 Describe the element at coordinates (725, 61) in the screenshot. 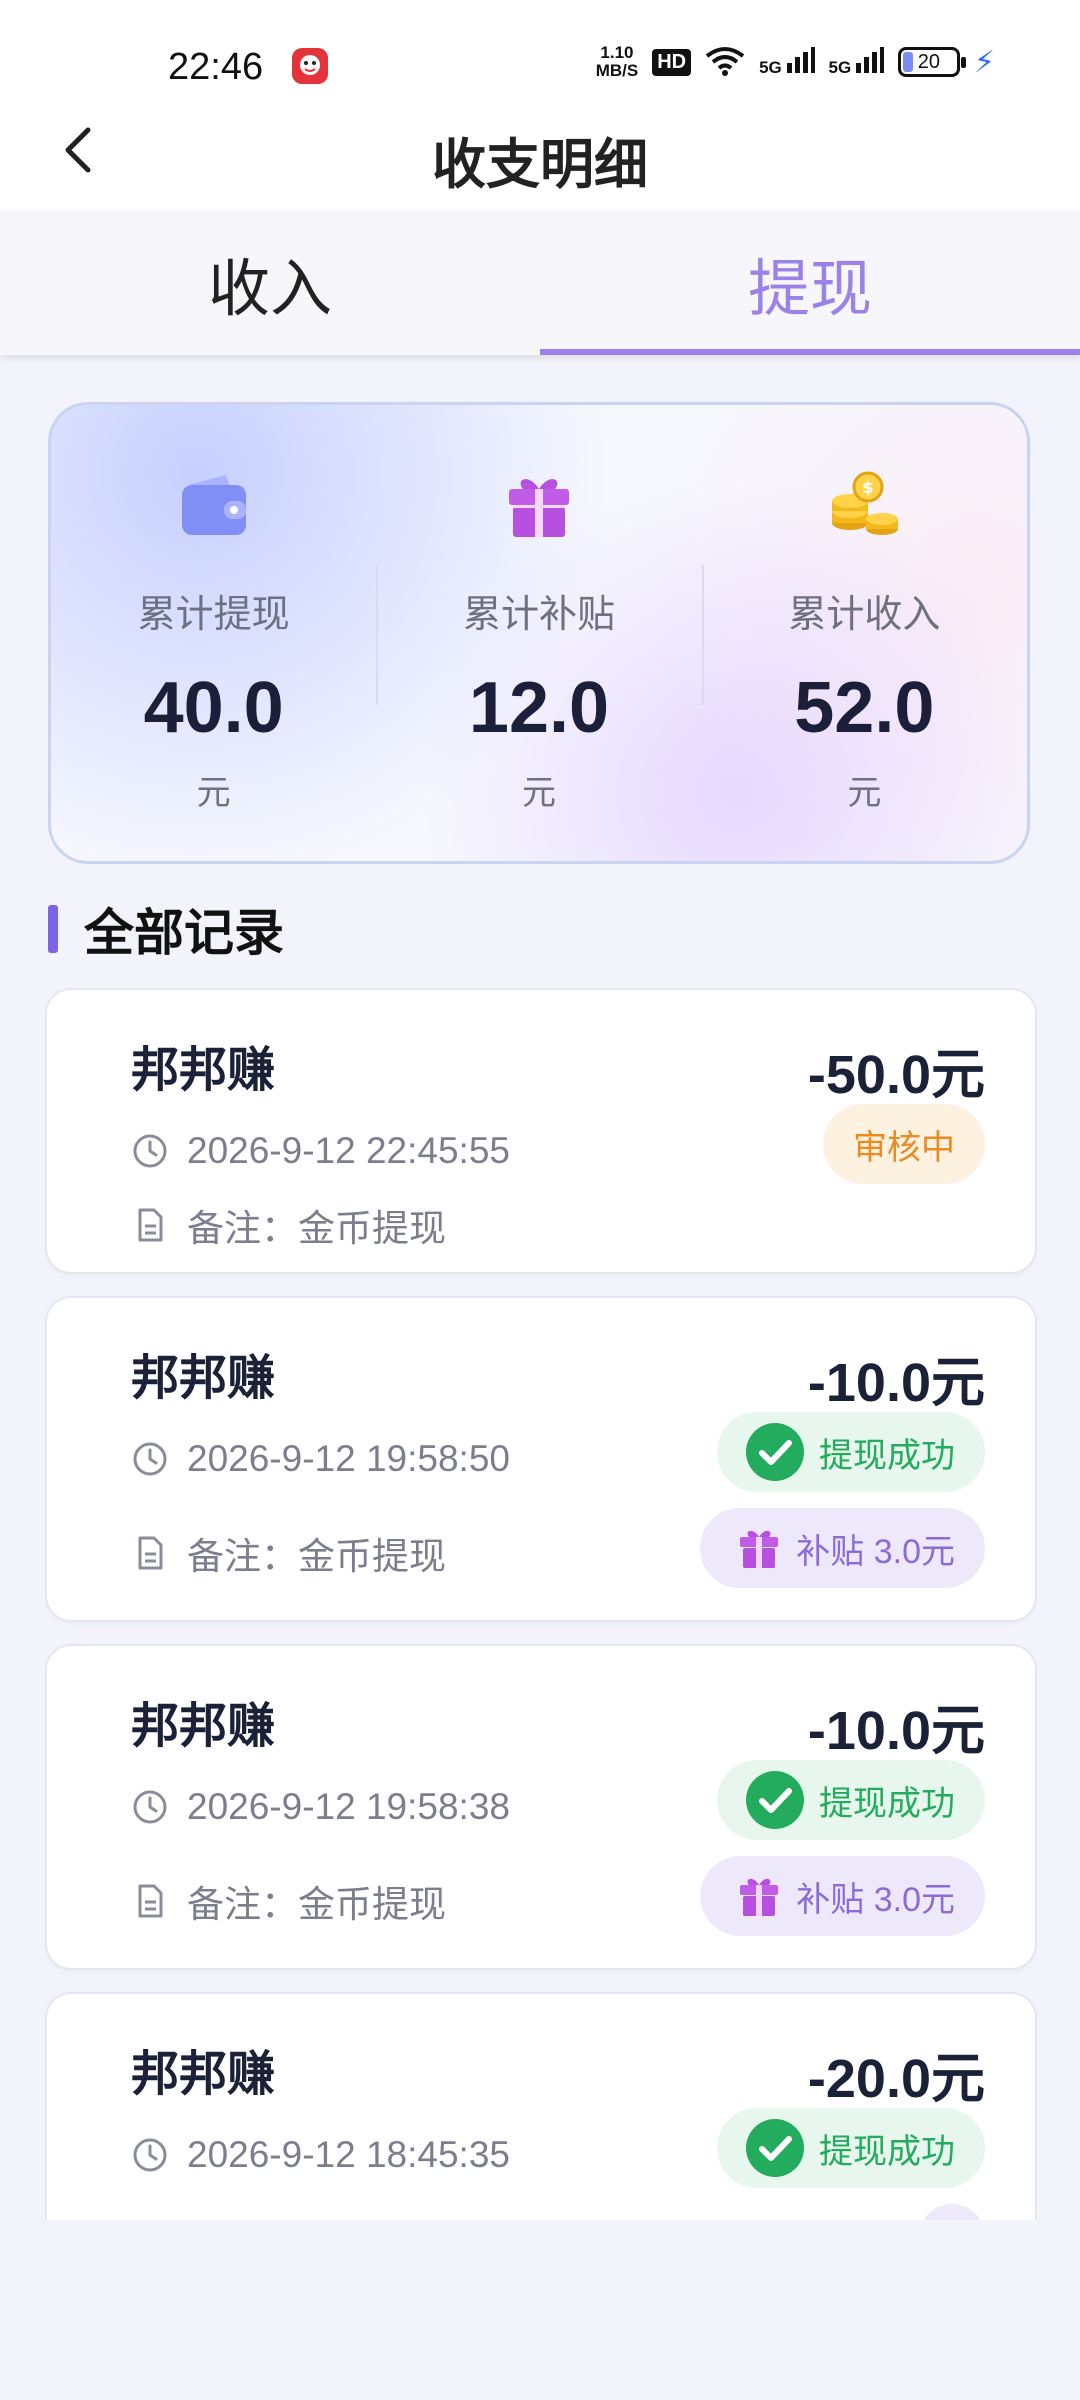

I see `wifi-icon` at that location.